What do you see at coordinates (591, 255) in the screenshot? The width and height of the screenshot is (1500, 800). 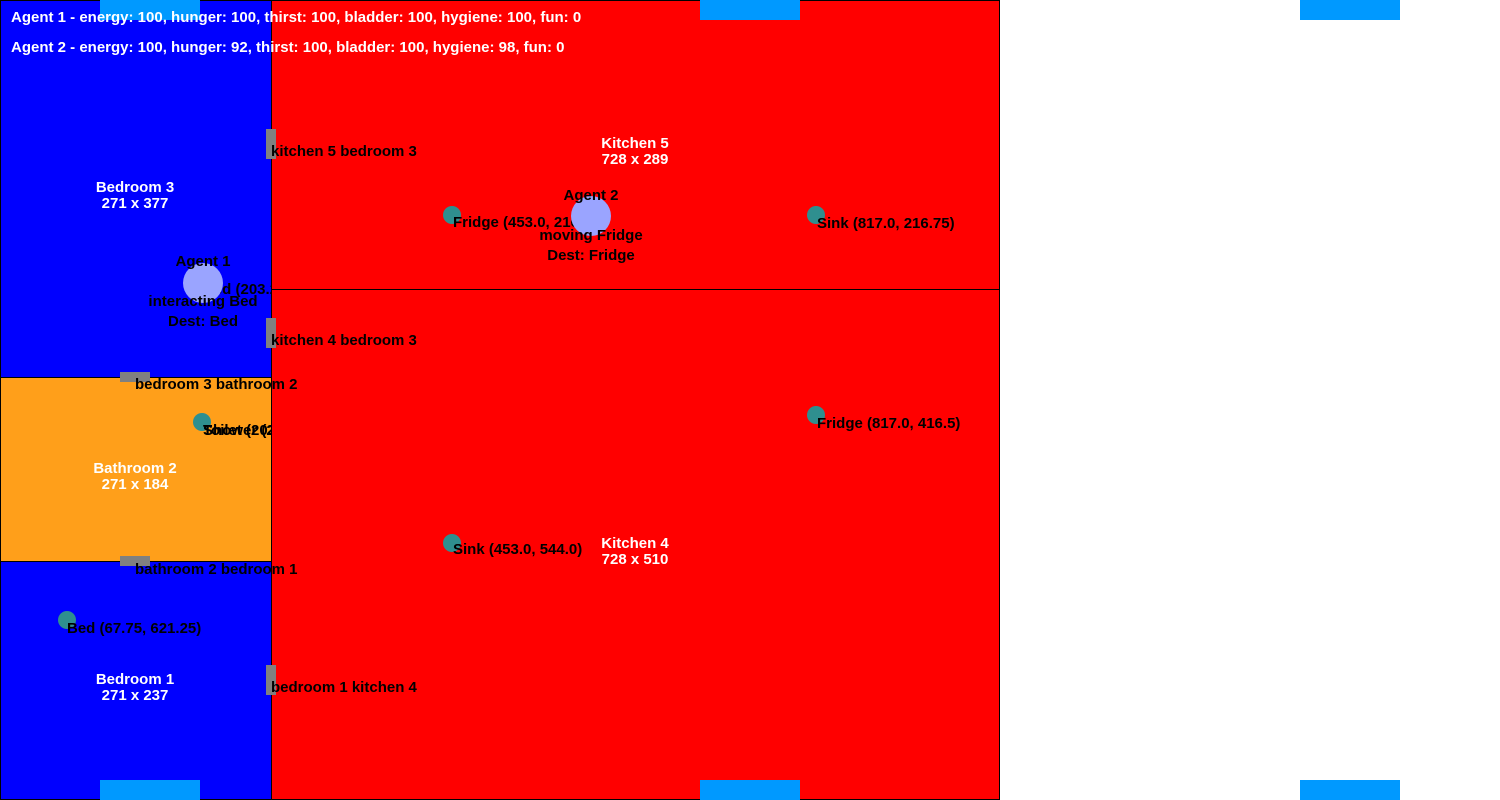 I see `agent-destination: Dest: Fridge` at bounding box center [591, 255].